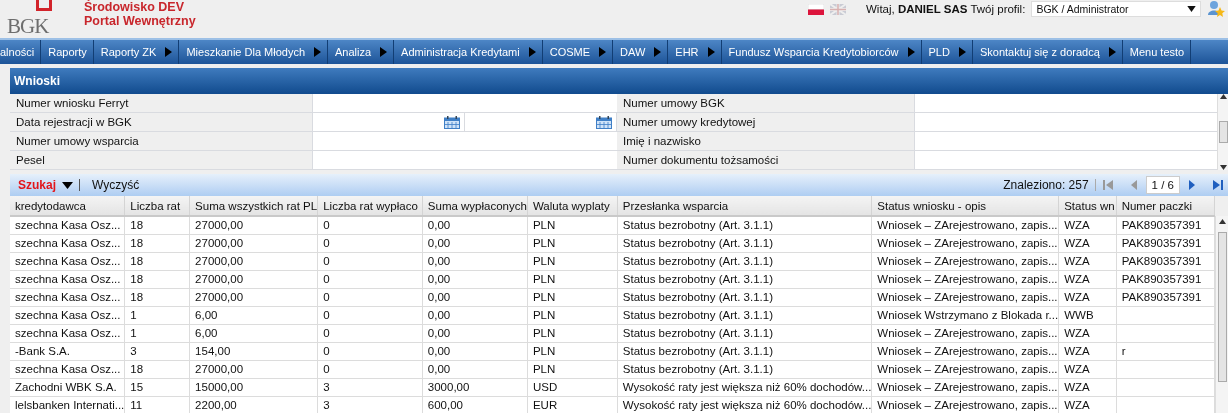 This screenshot has width=1228, height=413. I want to click on table-cell: 3000,00, so click(448, 387).